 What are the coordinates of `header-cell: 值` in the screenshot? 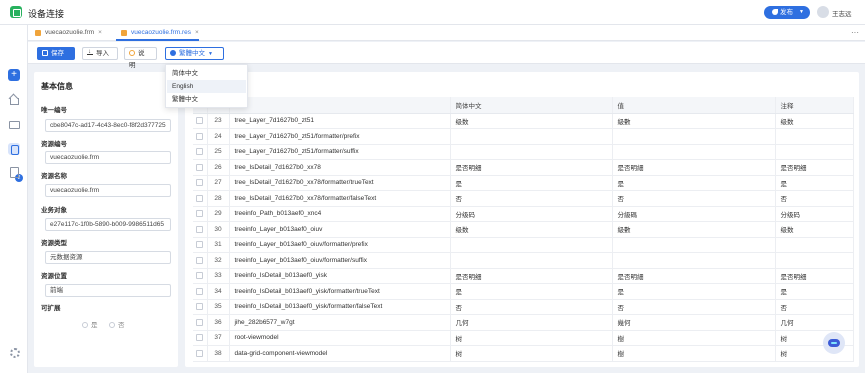 It's located at (694, 105).